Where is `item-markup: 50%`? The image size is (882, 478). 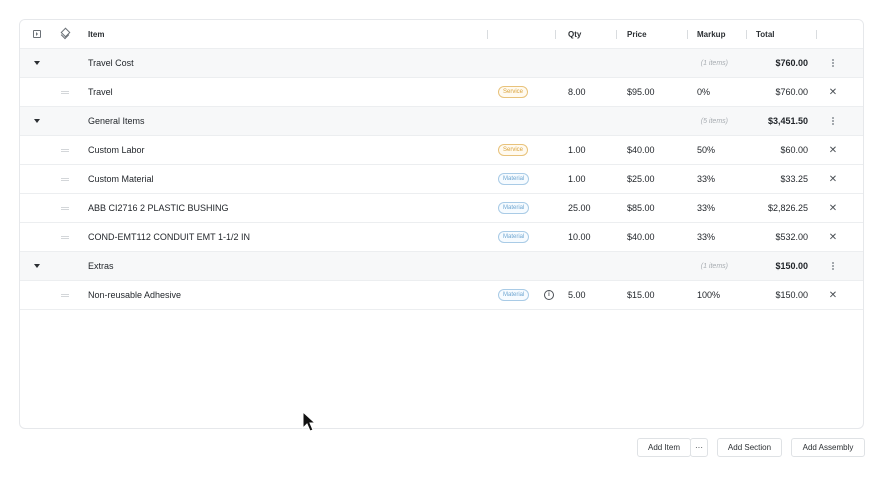
item-markup: 50% is located at coordinates (706, 150).